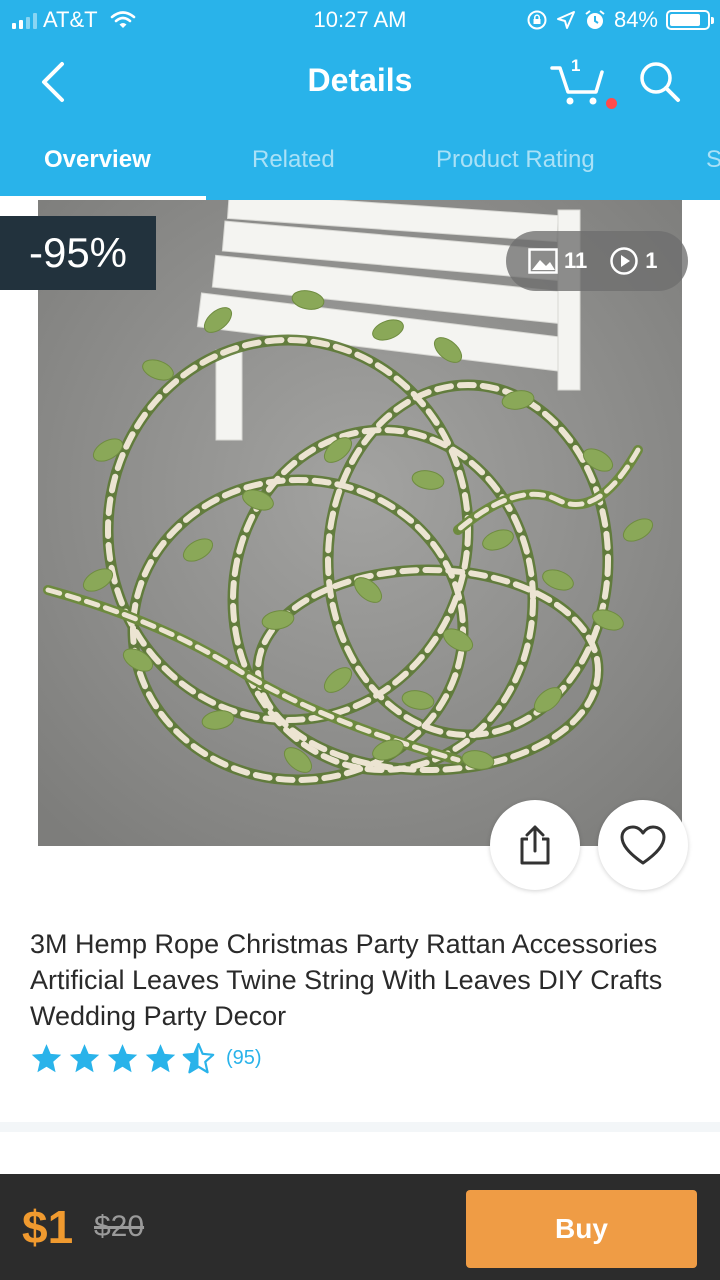 The image size is (720, 1280). What do you see at coordinates (119, 1226) in the screenshot?
I see `original-price: $20` at bounding box center [119, 1226].